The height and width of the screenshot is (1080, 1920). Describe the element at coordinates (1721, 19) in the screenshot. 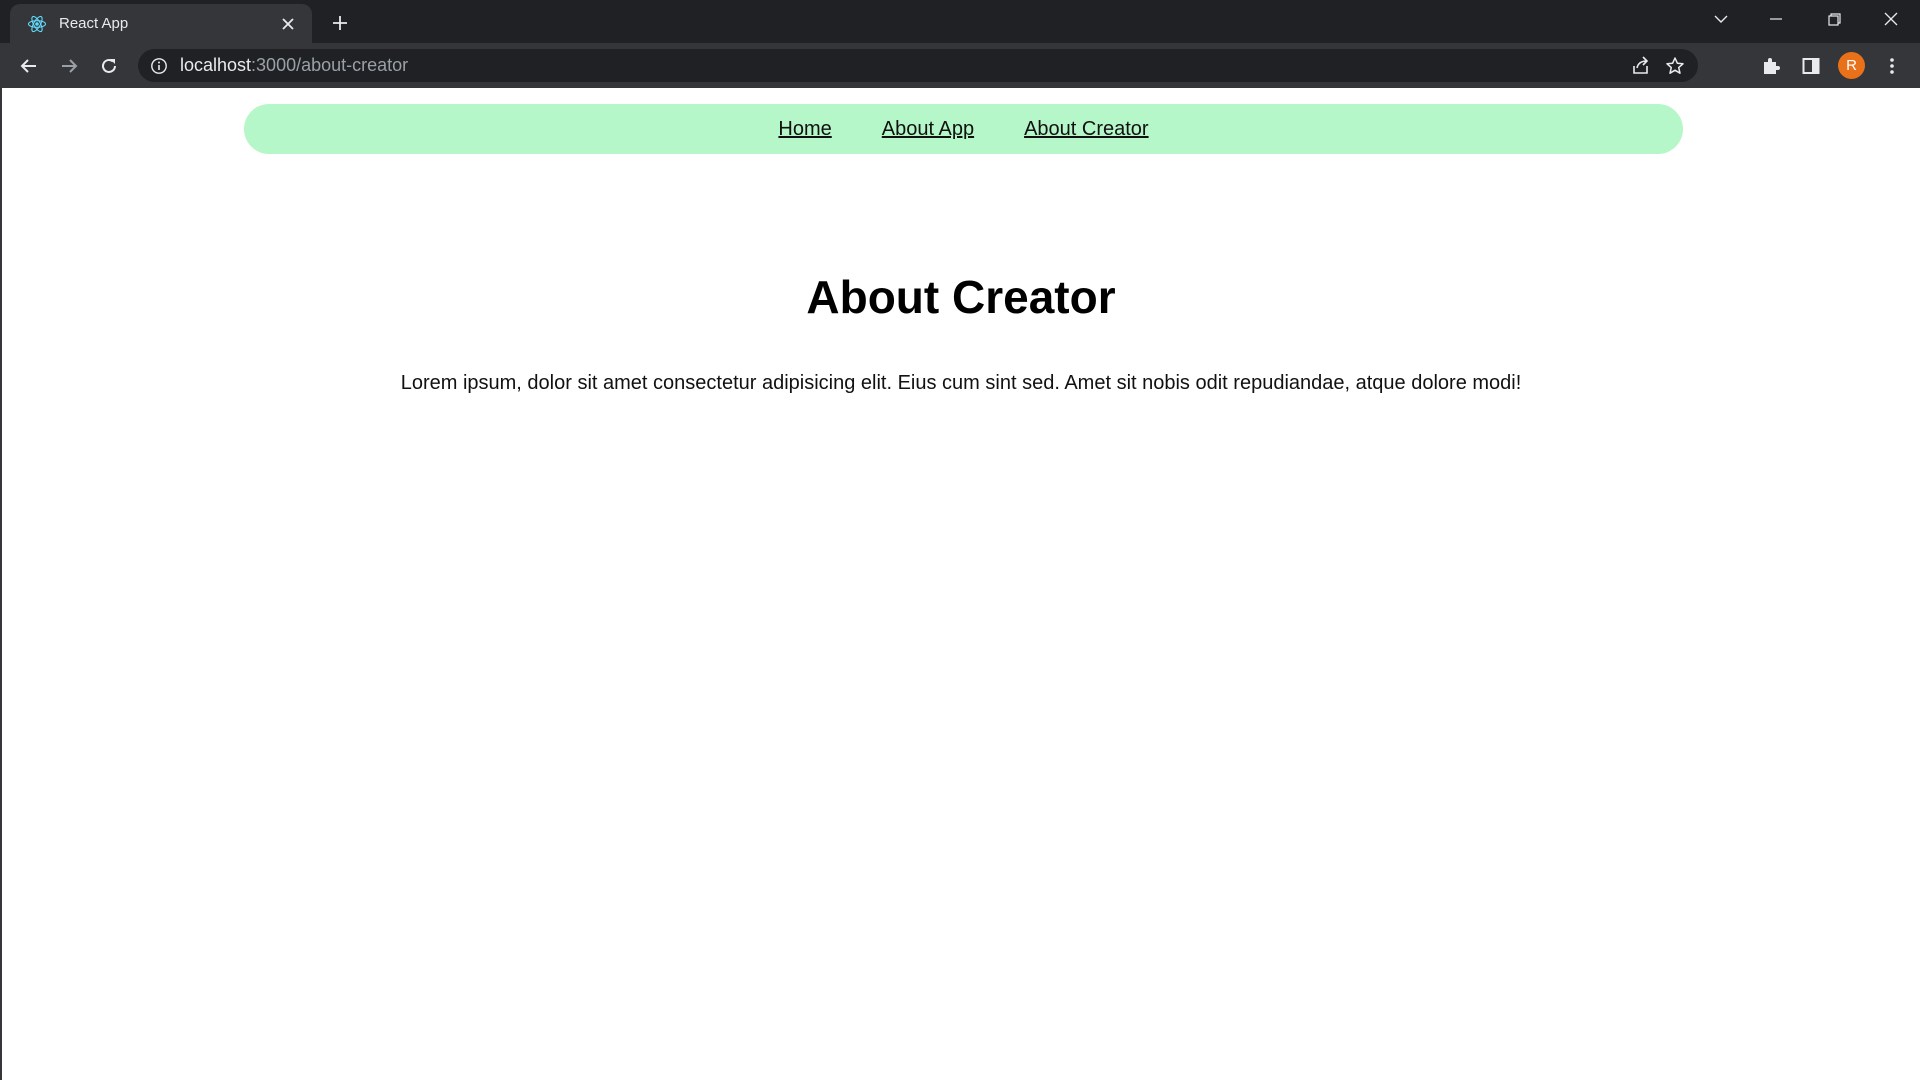

I see `tab-search-chevron-down-icon` at that location.